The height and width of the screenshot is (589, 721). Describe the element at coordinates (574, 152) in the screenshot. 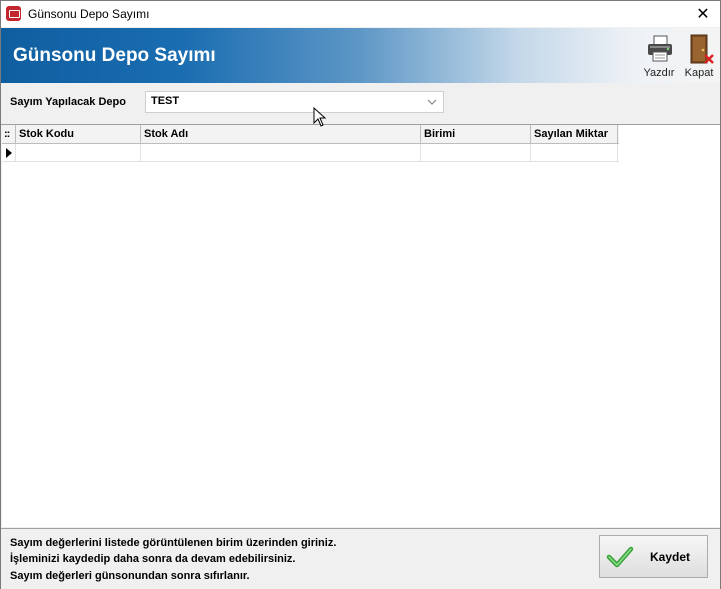

I see `cell-sayilan-miktar` at that location.